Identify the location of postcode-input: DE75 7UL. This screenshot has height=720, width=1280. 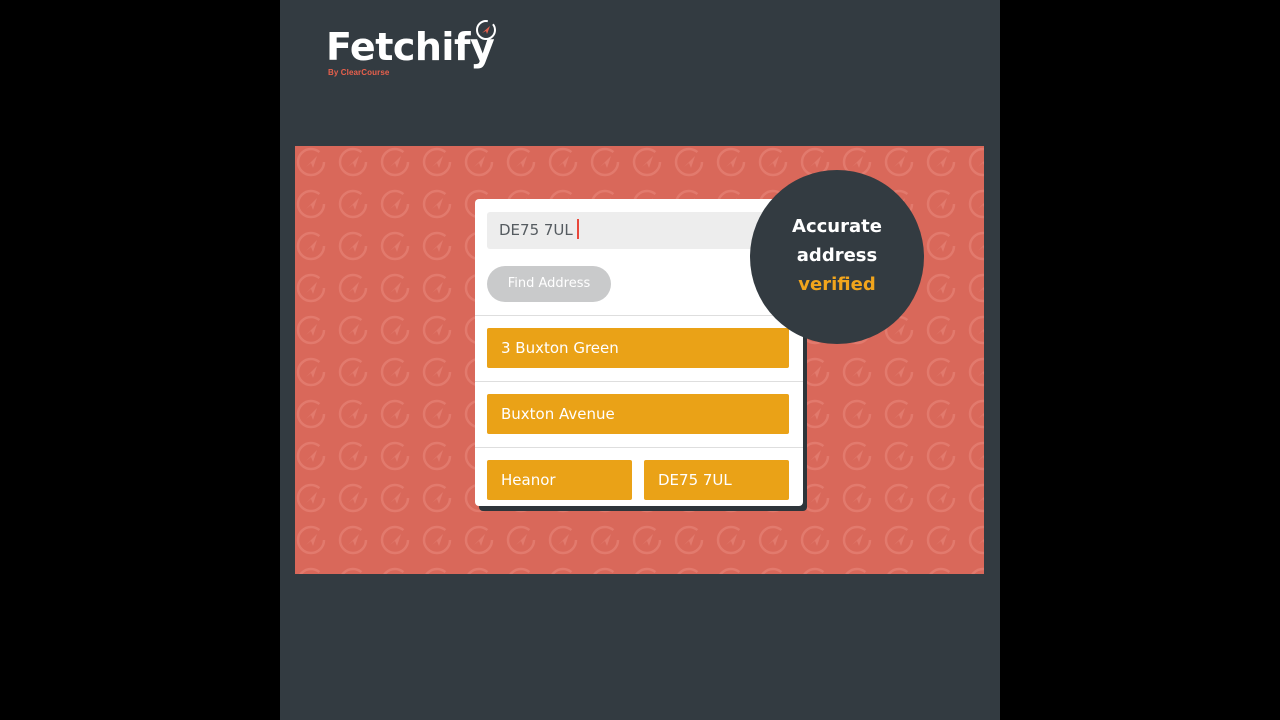
(635, 230).